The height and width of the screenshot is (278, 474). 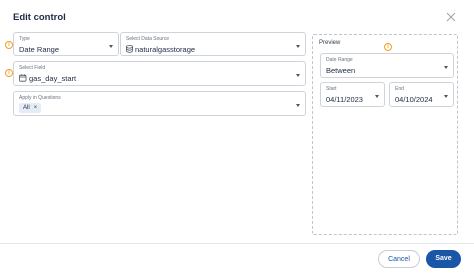 I want to click on field-value-wrap: gas_day_start, so click(x=47, y=78).